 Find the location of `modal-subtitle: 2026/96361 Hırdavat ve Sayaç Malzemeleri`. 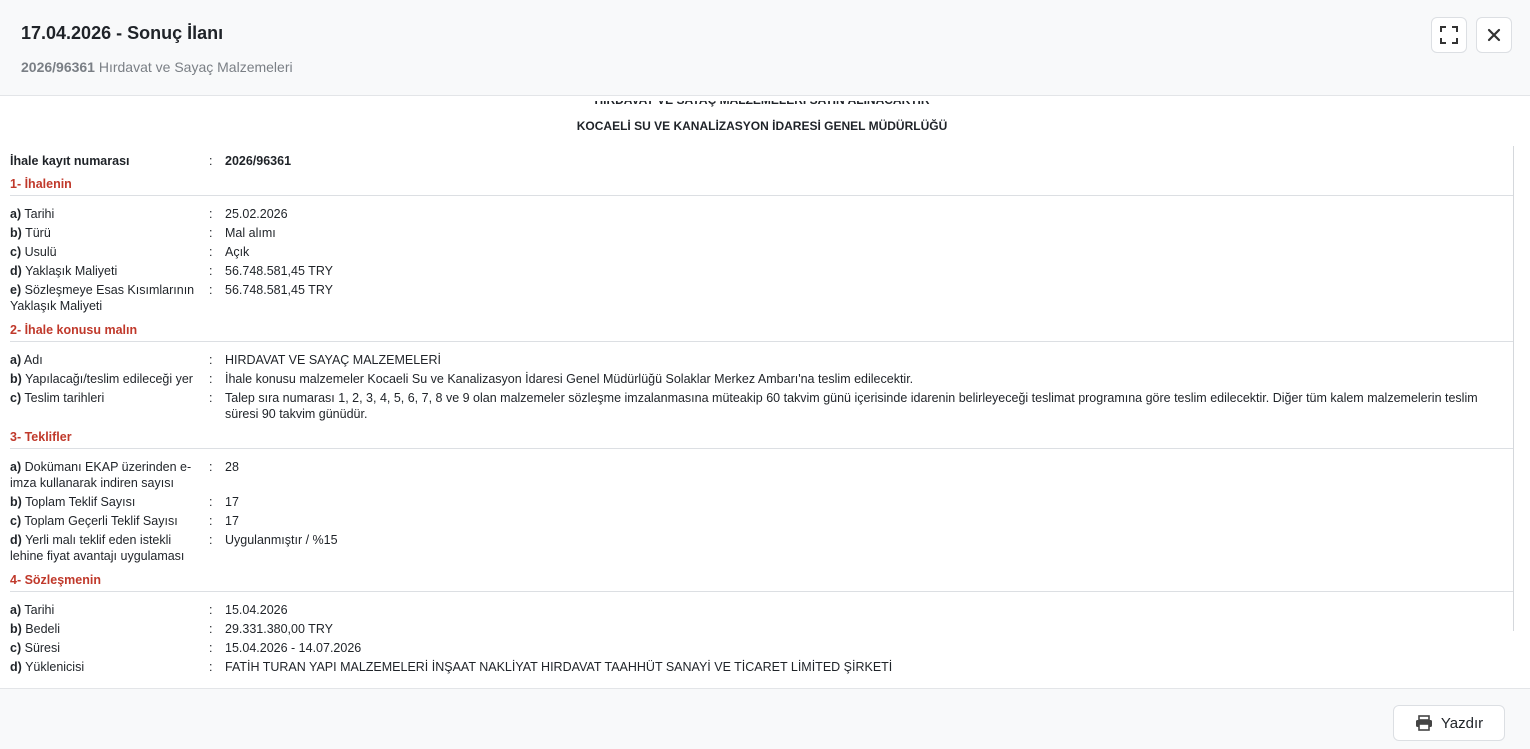

modal-subtitle: 2026/96361 Hırdavat ve Sayaç Malzemeleri is located at coordinates (157, 67).